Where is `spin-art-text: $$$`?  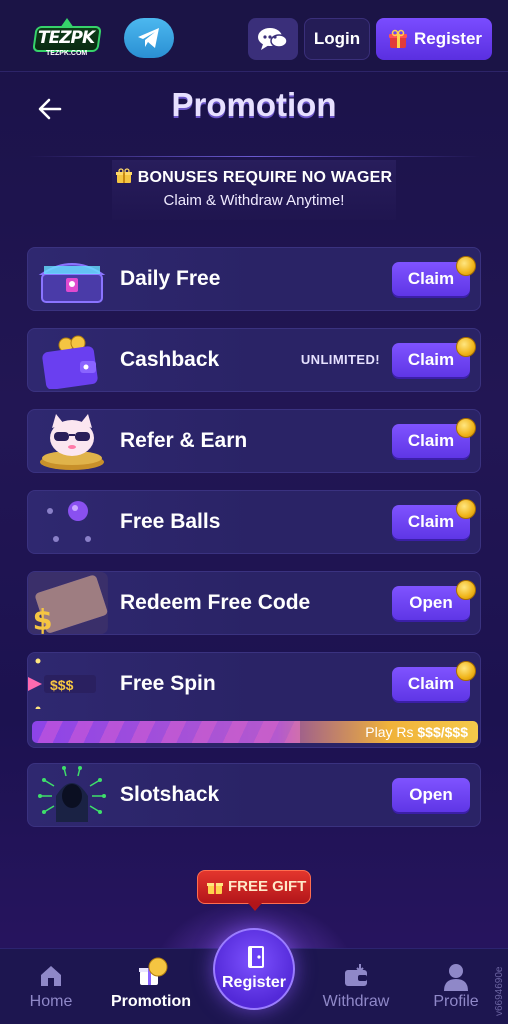
spin-art-text: $$$ is located at coordinates (62, 685).